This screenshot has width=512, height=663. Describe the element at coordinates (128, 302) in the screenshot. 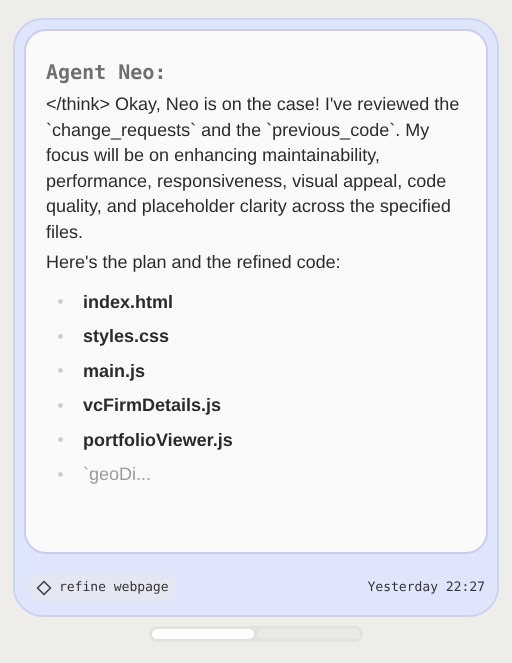

I see `file-name: index.html` at that location.